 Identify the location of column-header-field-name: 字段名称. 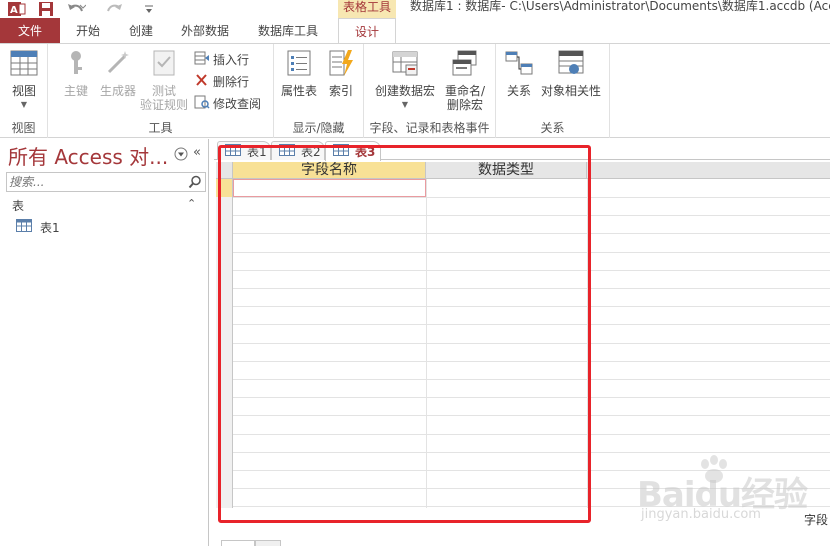
(329, 170).